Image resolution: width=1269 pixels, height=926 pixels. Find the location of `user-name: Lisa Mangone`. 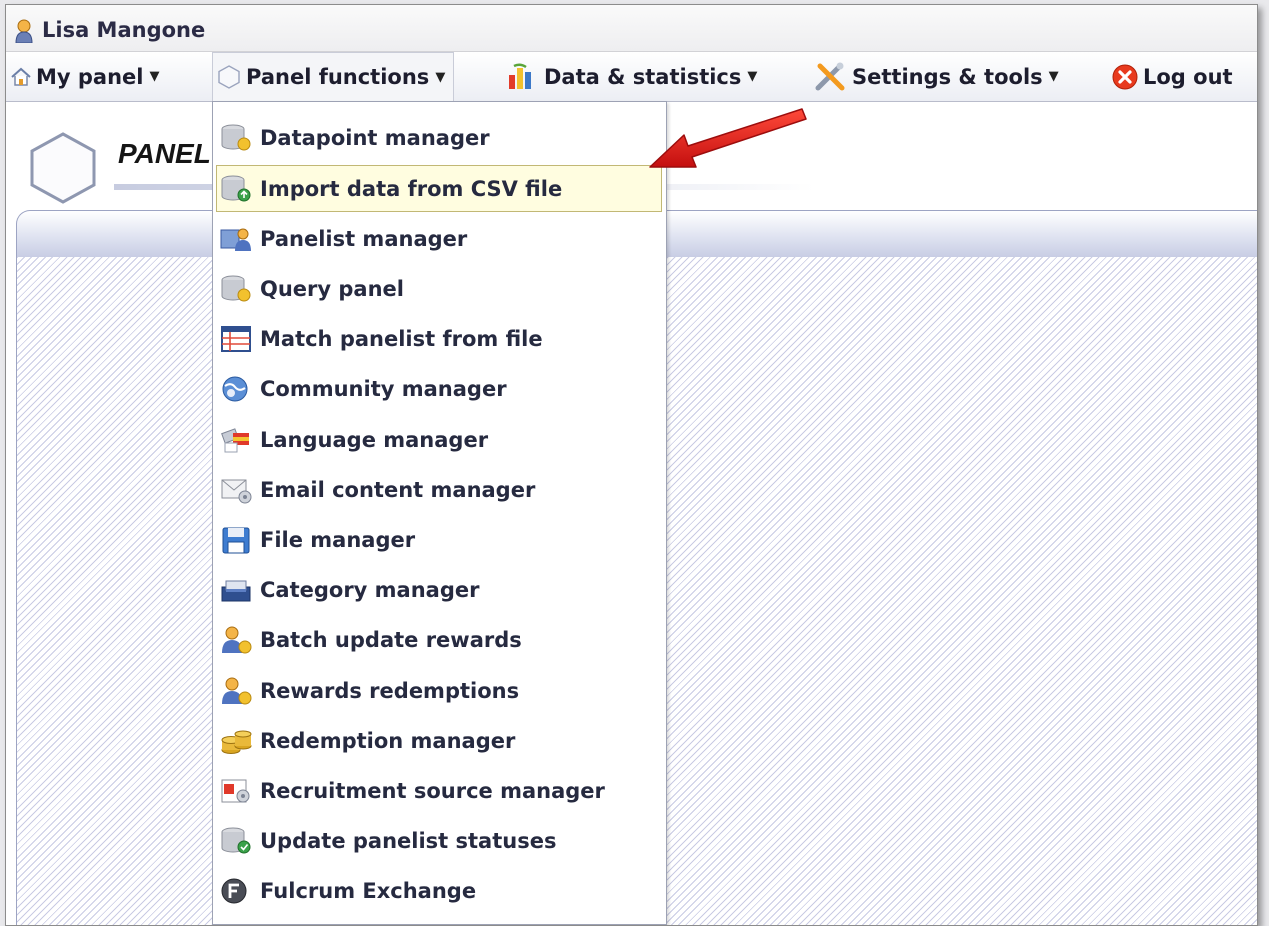

user-name: Lisa Mangone is located at coordinates (123, 30).